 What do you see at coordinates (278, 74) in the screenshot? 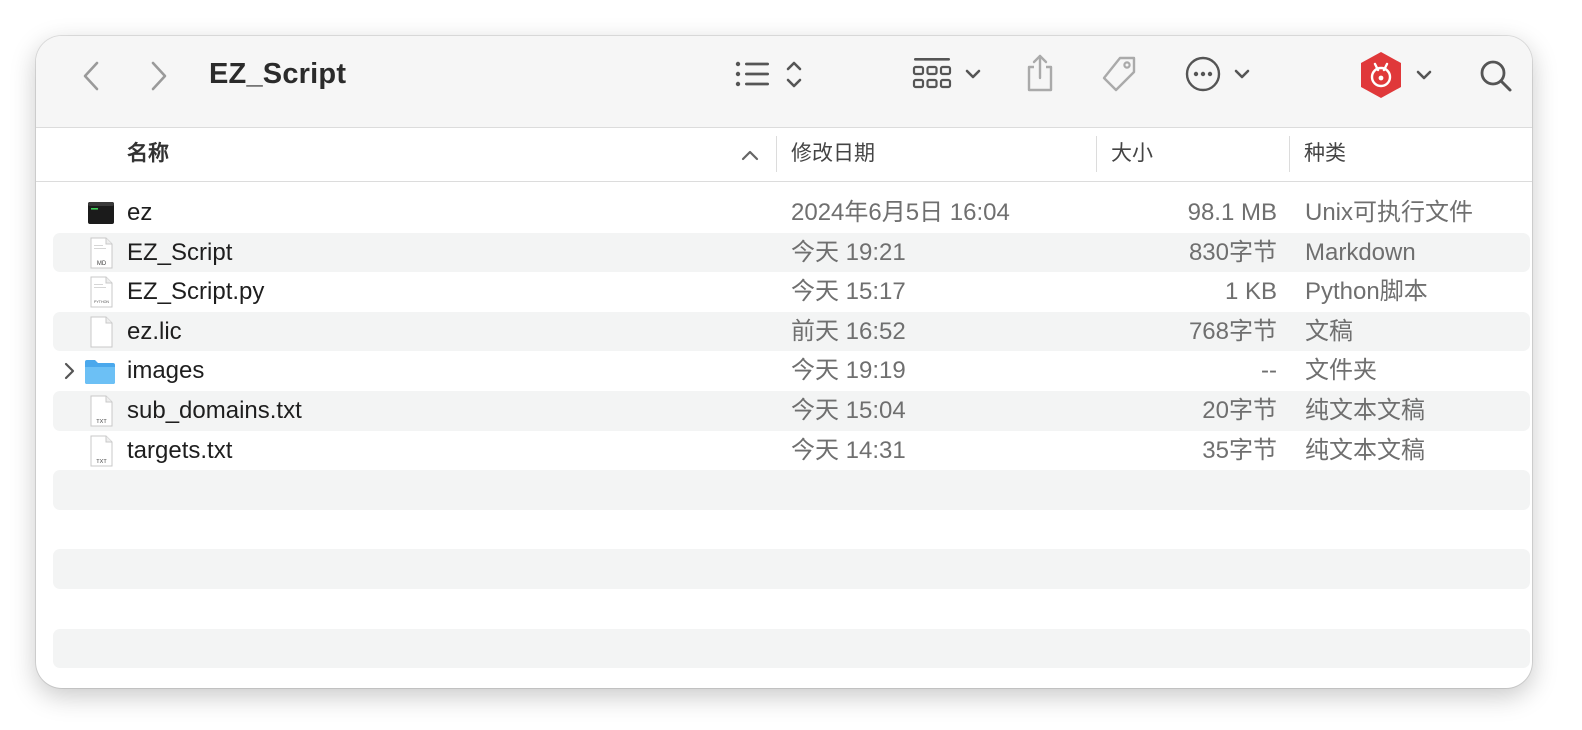
I see `window-title: EZ_Script` at bounding box center [278, 74].